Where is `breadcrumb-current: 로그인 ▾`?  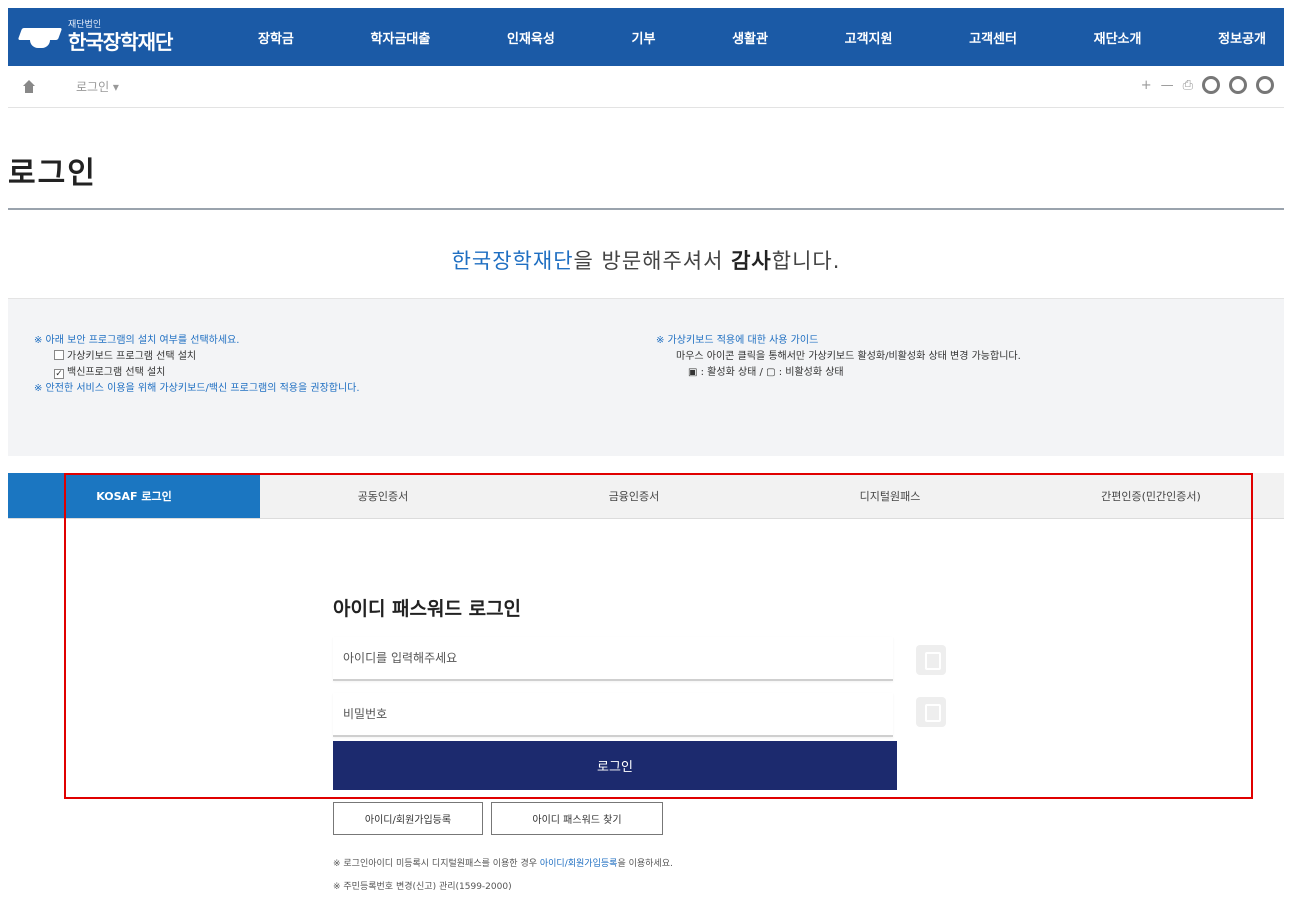
breadcrumb-current: 로그인 ▾ is located at coordinates (97, 86).